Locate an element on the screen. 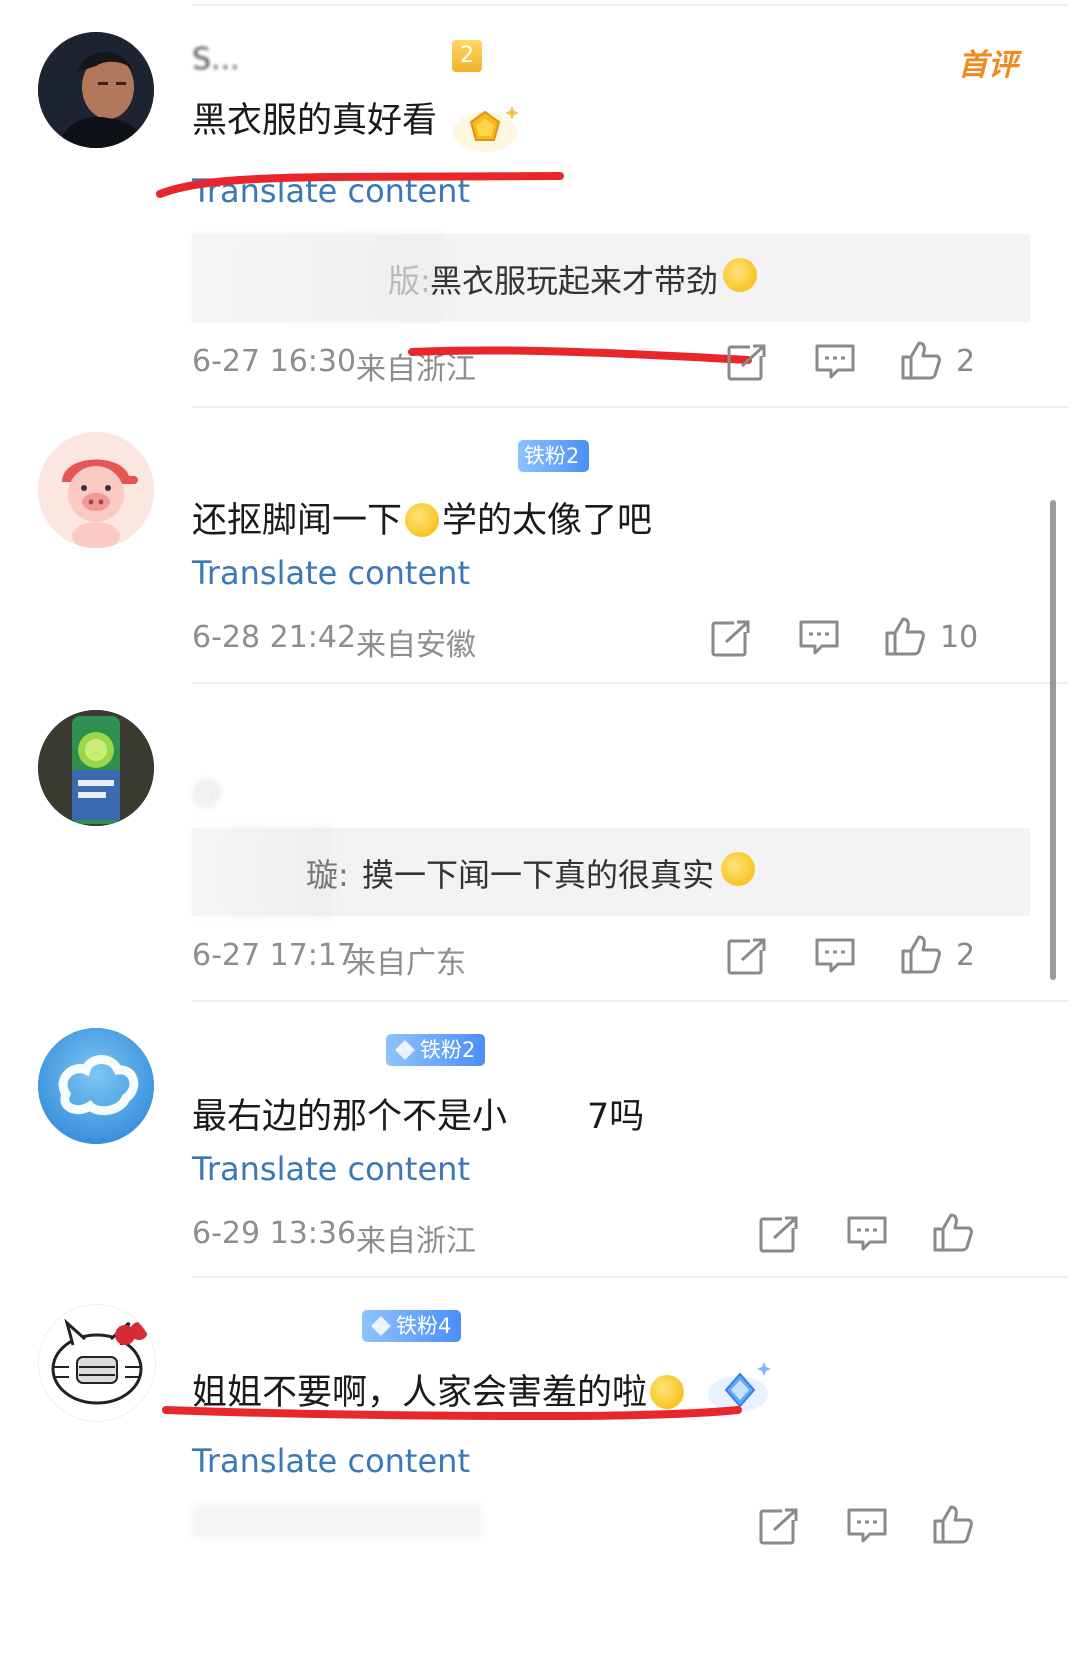  blurred-meta is located at coordinates (337, 1521).